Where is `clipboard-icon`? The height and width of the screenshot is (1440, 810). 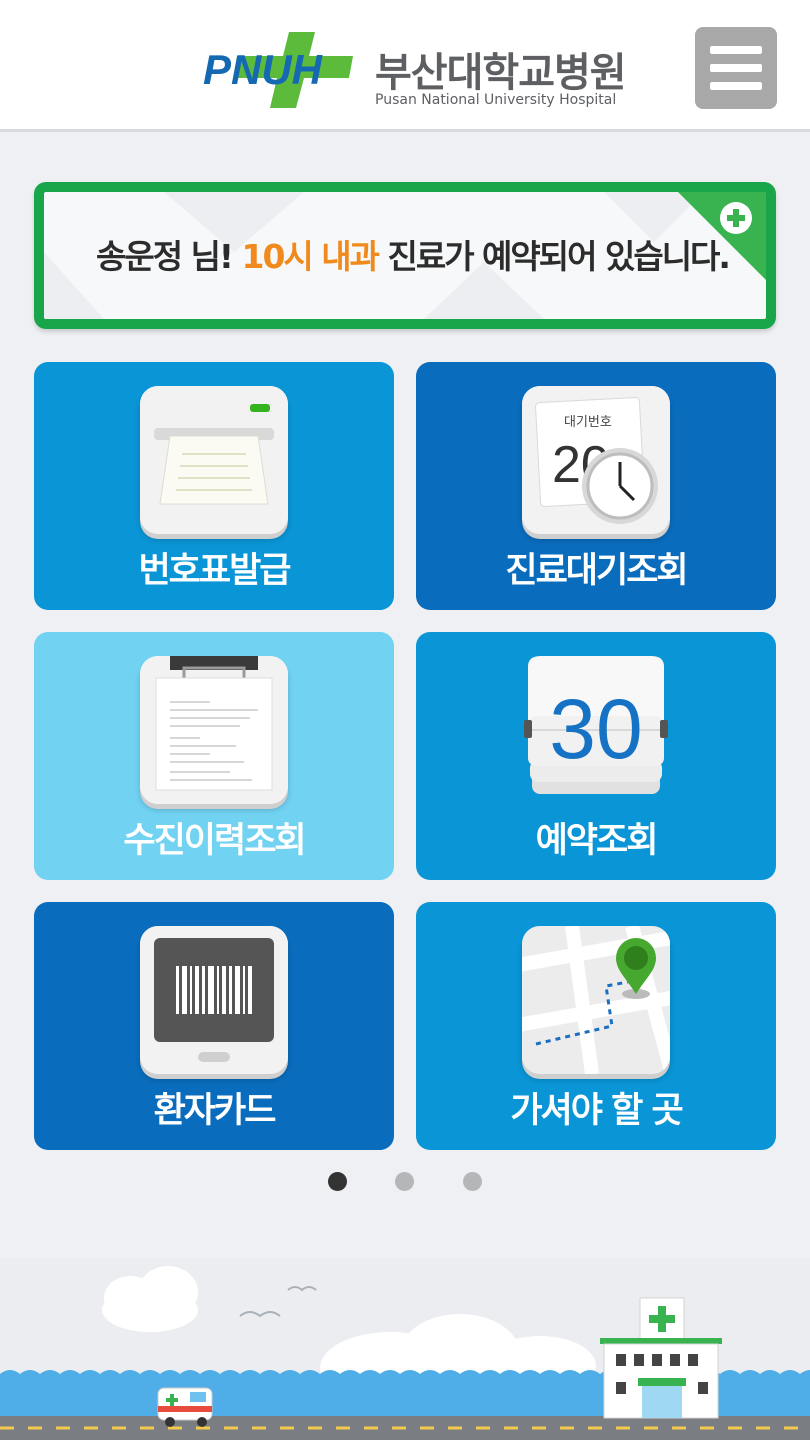 clipboard-icon is located at coordinates (214, 730).